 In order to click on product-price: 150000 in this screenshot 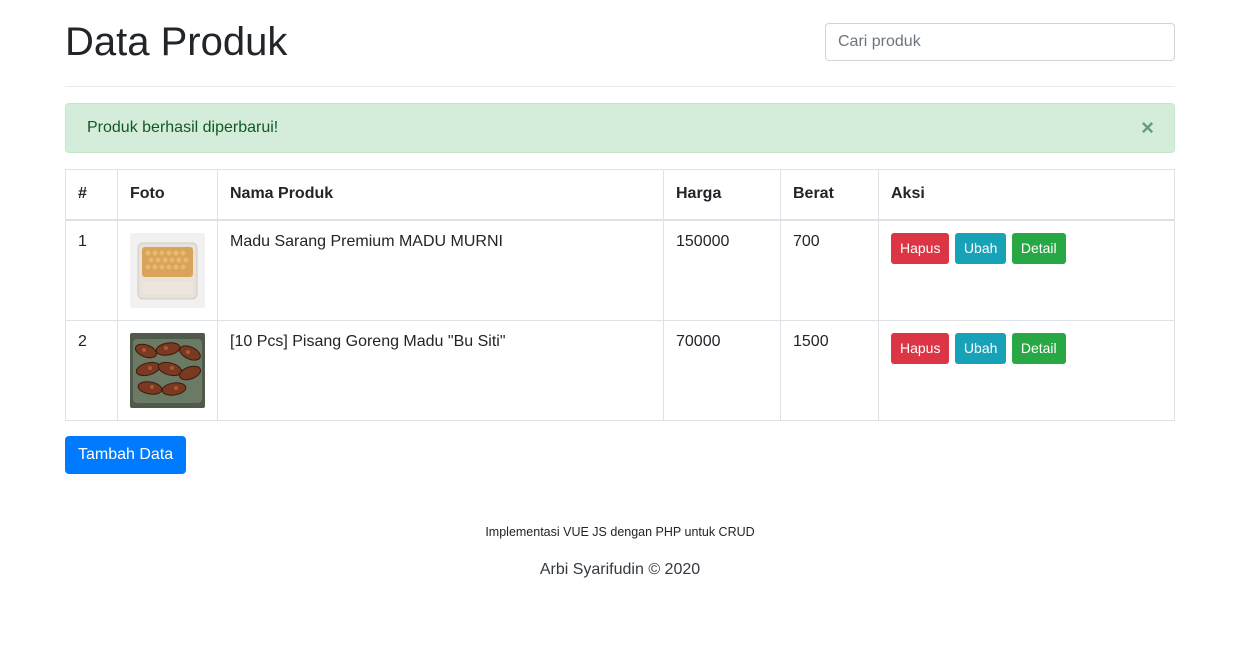, I will do `click(722, 270)`.